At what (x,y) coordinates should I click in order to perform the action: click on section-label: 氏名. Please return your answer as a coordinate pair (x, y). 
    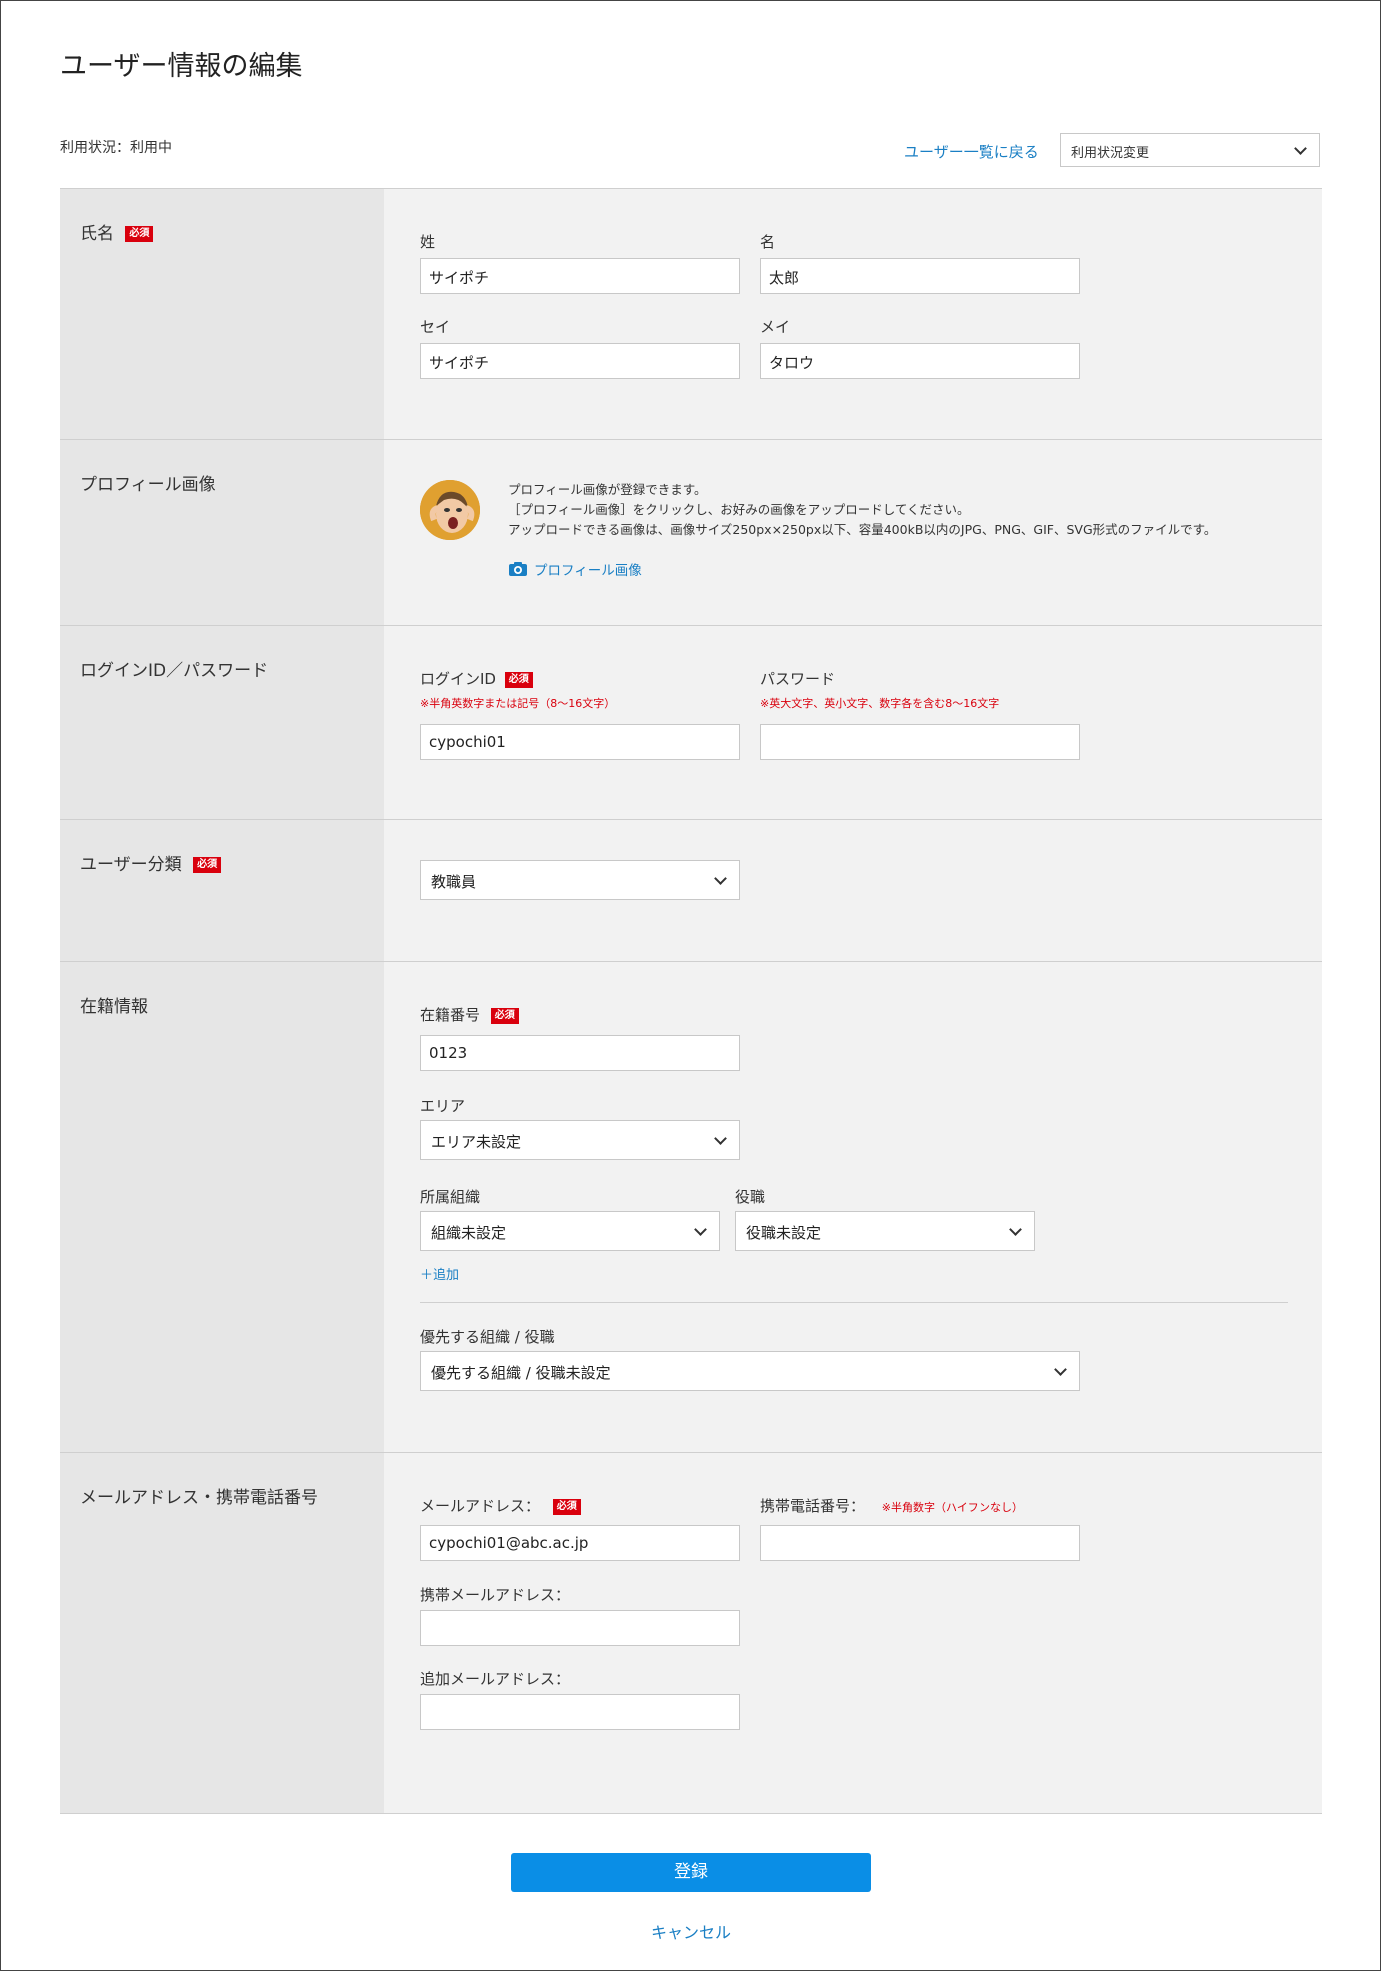
    Looking at the image, I should click on (97, 234).